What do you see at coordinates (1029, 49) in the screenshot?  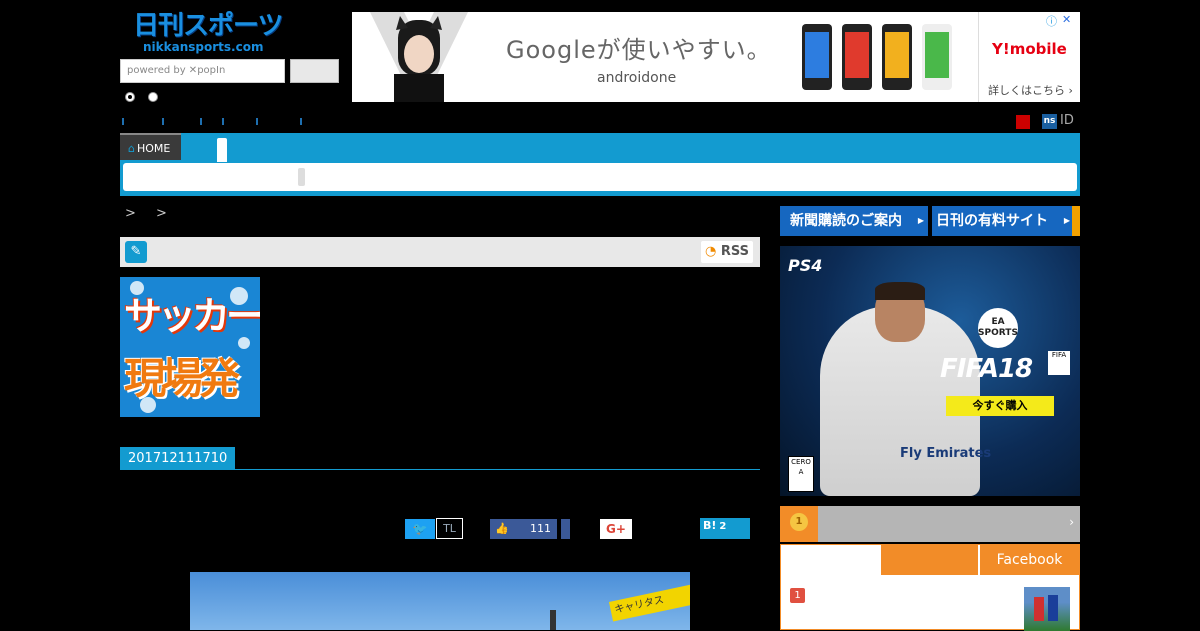 I see `ad-brand: Y!mobile` at bounding box center [1029, 49].